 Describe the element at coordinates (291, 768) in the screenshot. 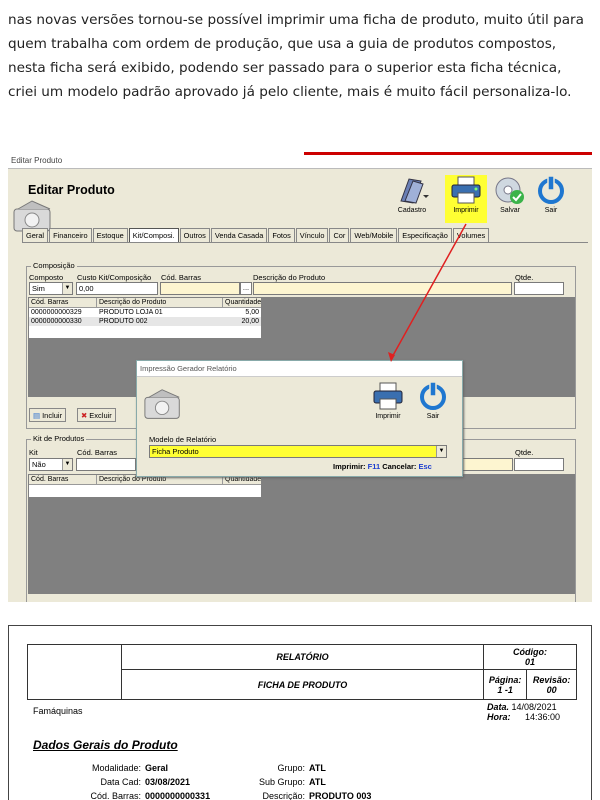

I see `grupo-label: Grupo:` at that location.